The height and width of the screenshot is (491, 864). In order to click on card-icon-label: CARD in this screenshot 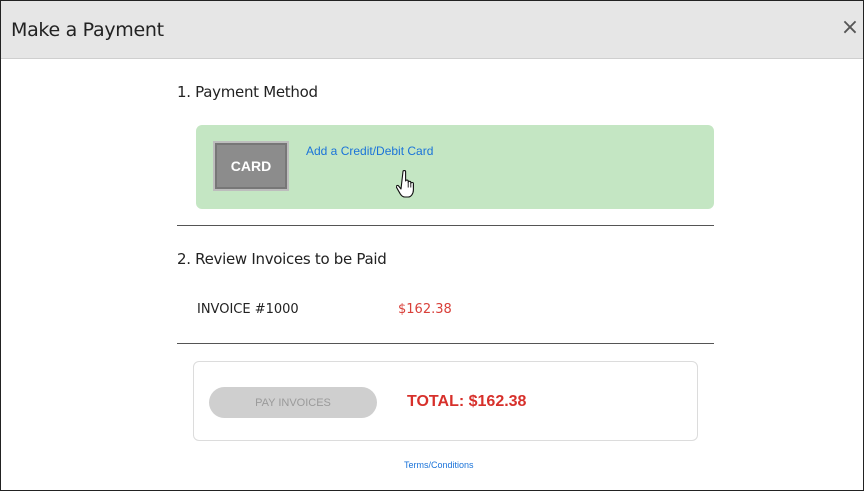, I will do `click(251, 166)`.